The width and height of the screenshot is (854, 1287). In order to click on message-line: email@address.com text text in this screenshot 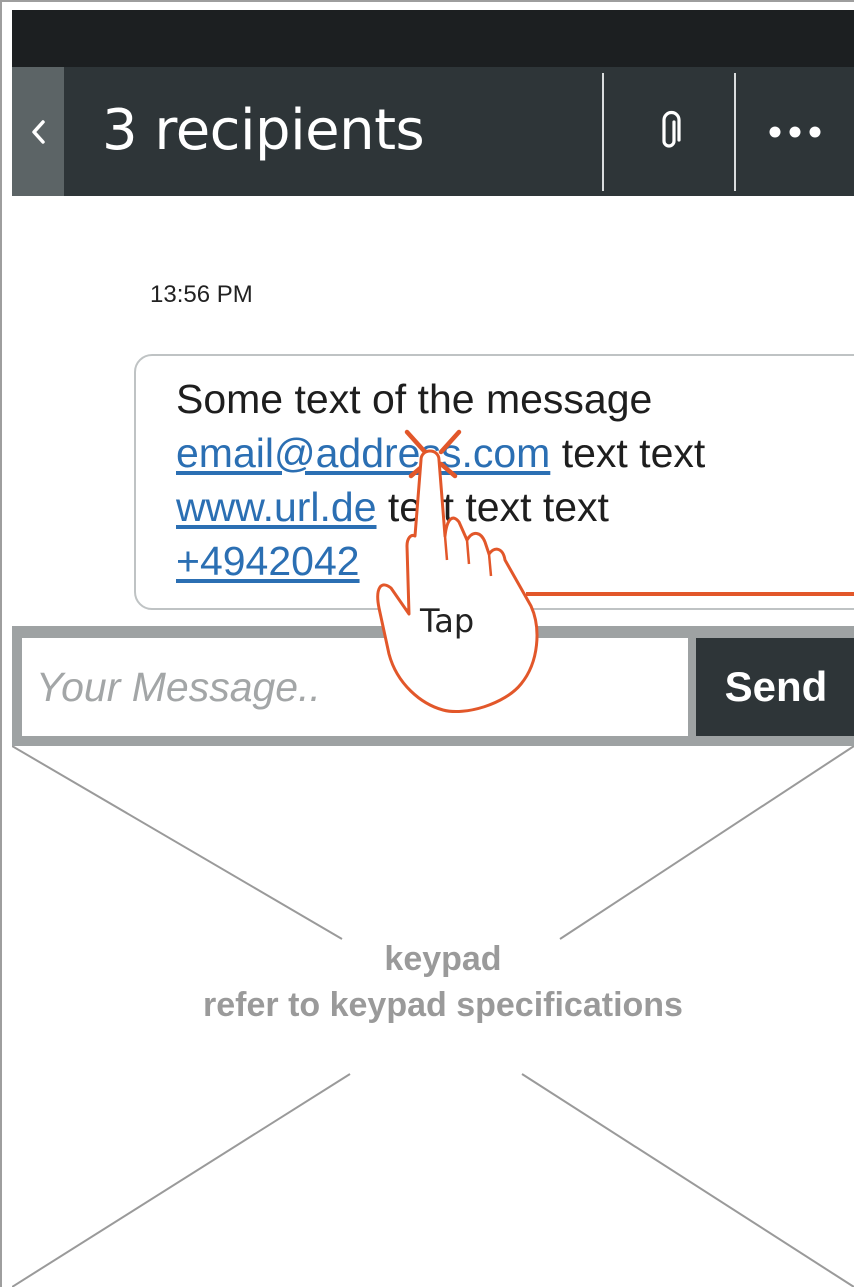, I will do `click(440, 453)`.